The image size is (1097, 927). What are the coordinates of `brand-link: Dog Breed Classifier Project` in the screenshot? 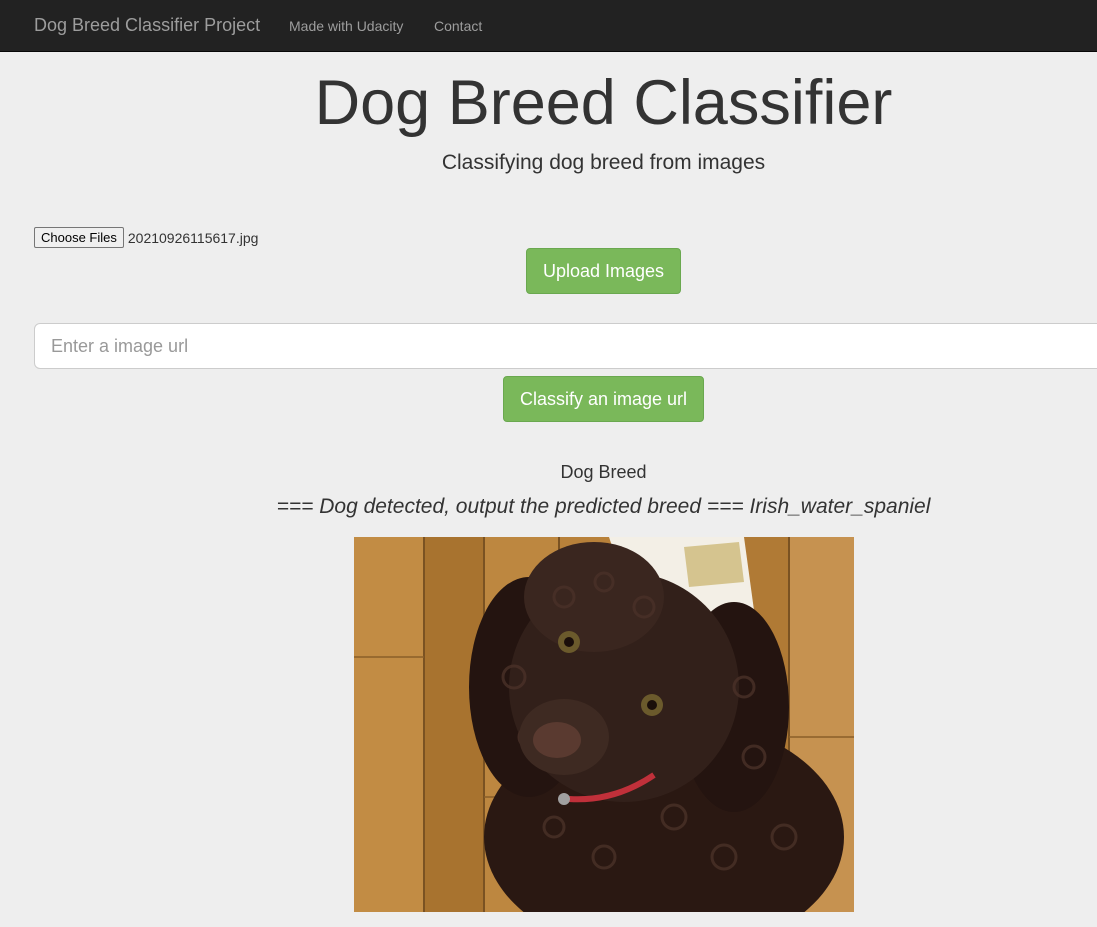 It's located at (147, 25).